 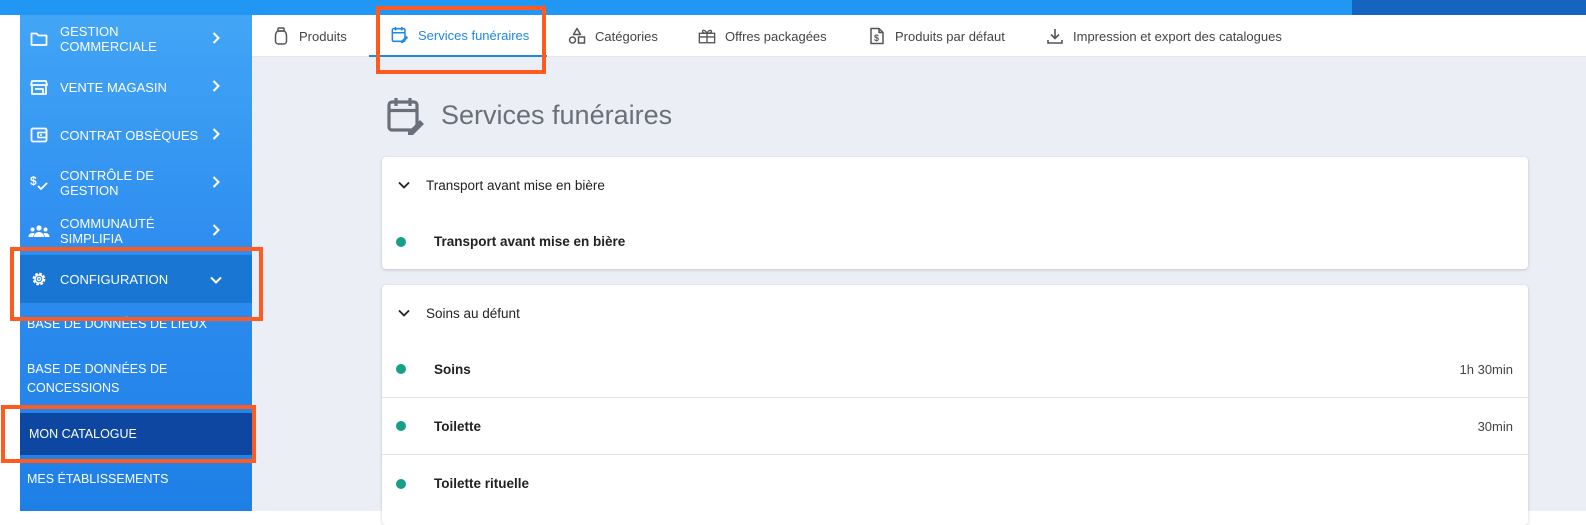 What do you see at coordinates (955, 241) in the screenshot?
I see `list-item: Transport avant mise en bière` at bounding box center [955, 241].